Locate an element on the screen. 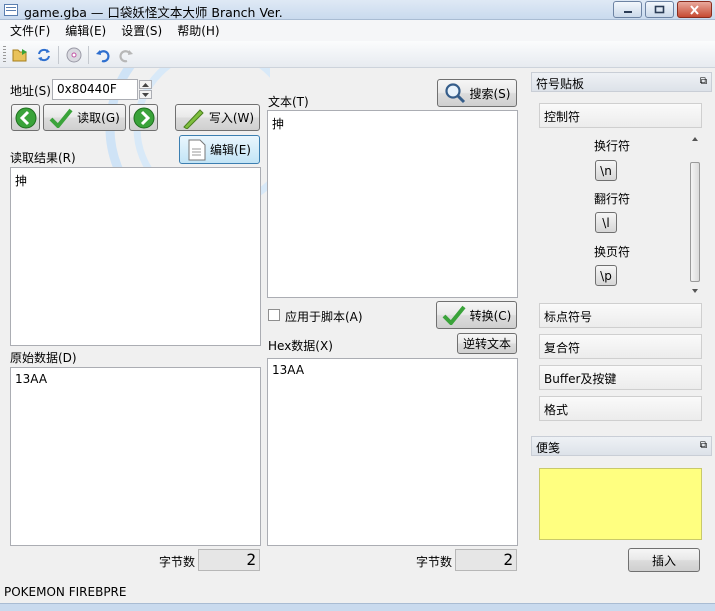 This screenshot has width=715, height=611. insert-button-label: 插入 is located at coordinates (663, 560).